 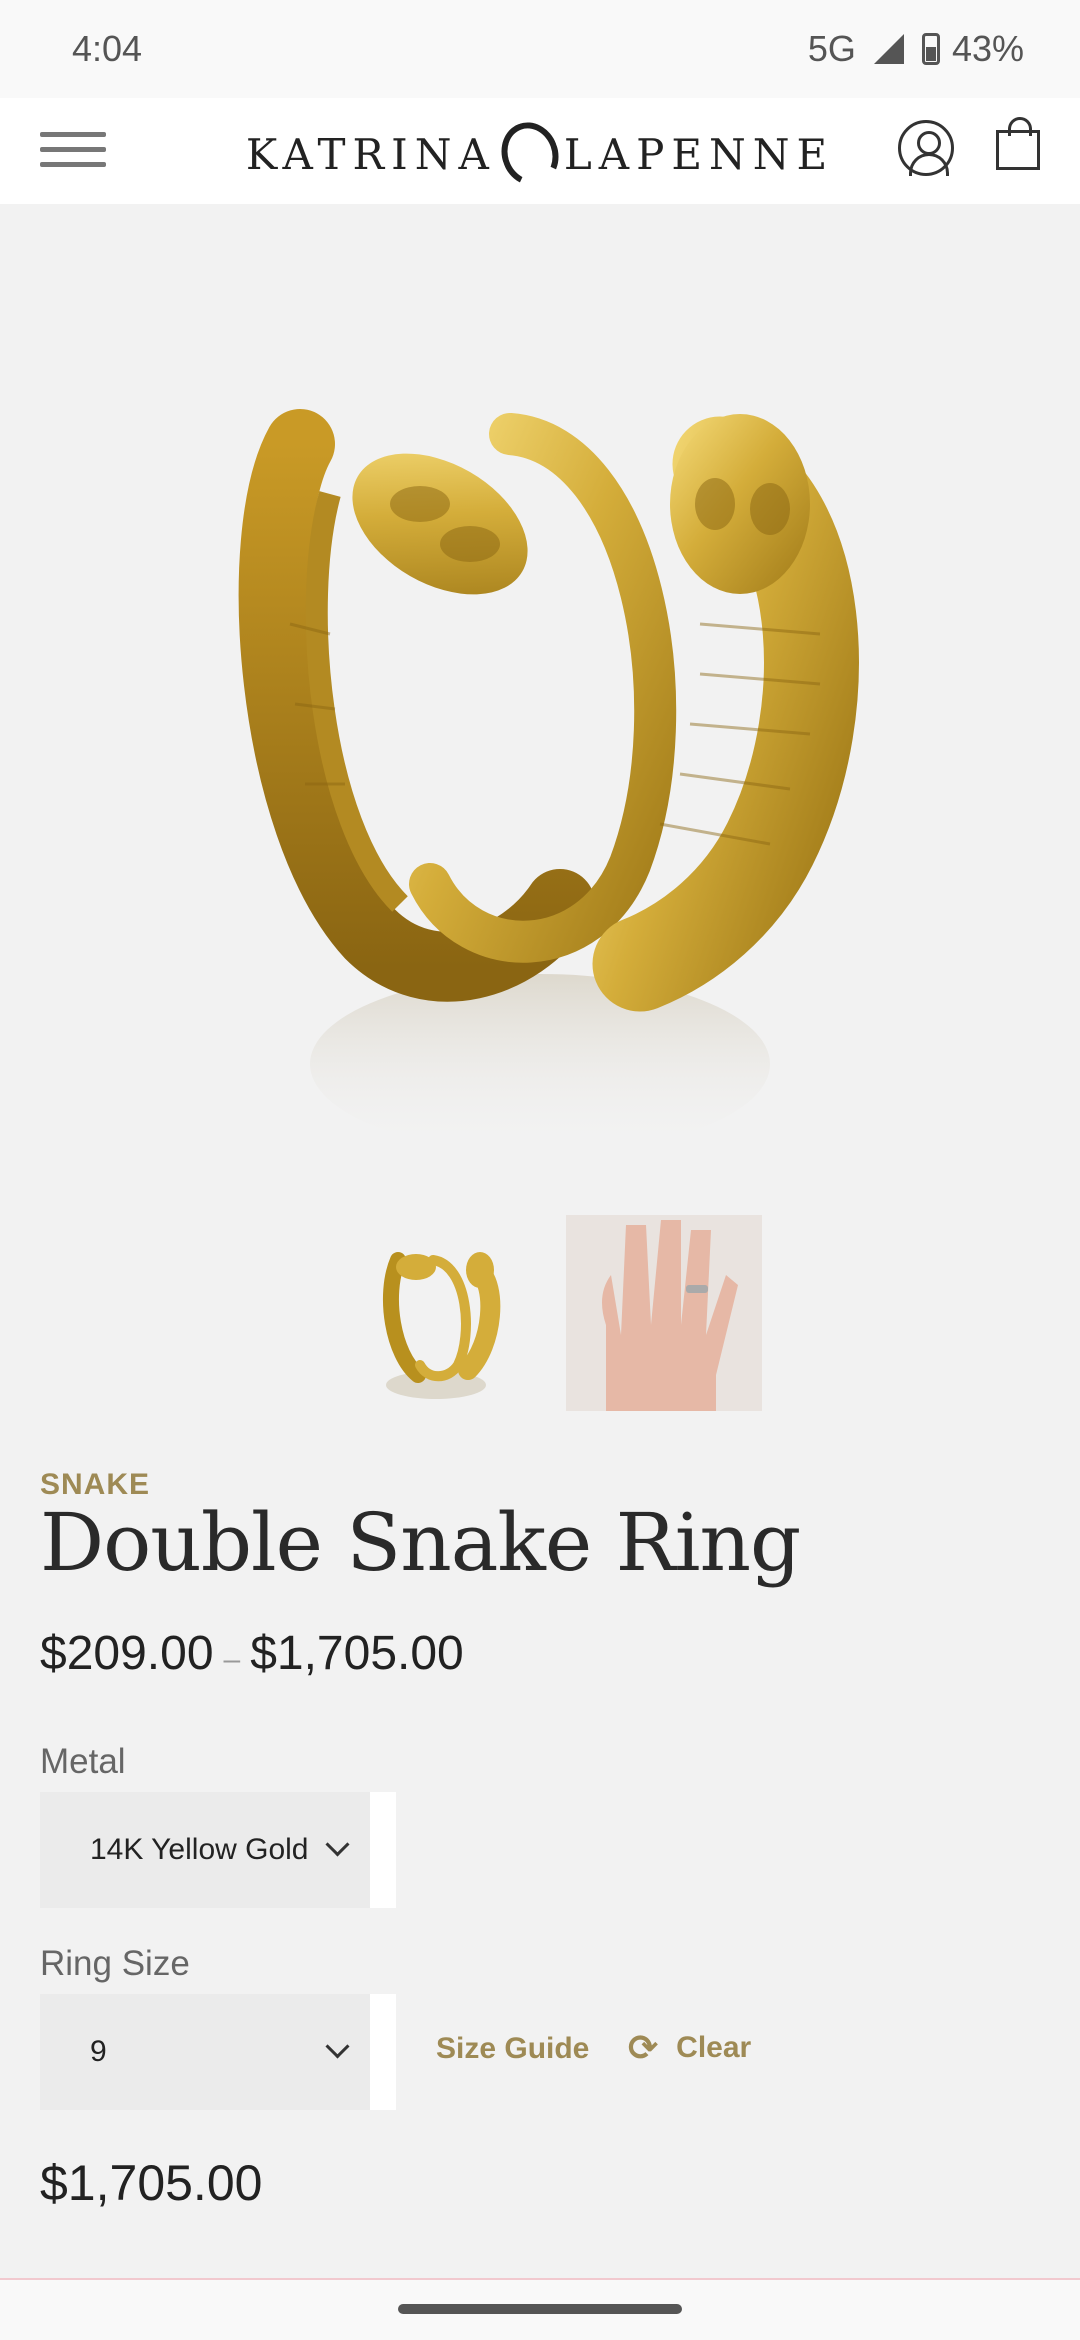 I want to click on home-indicator, so click(x=540, y=2309).